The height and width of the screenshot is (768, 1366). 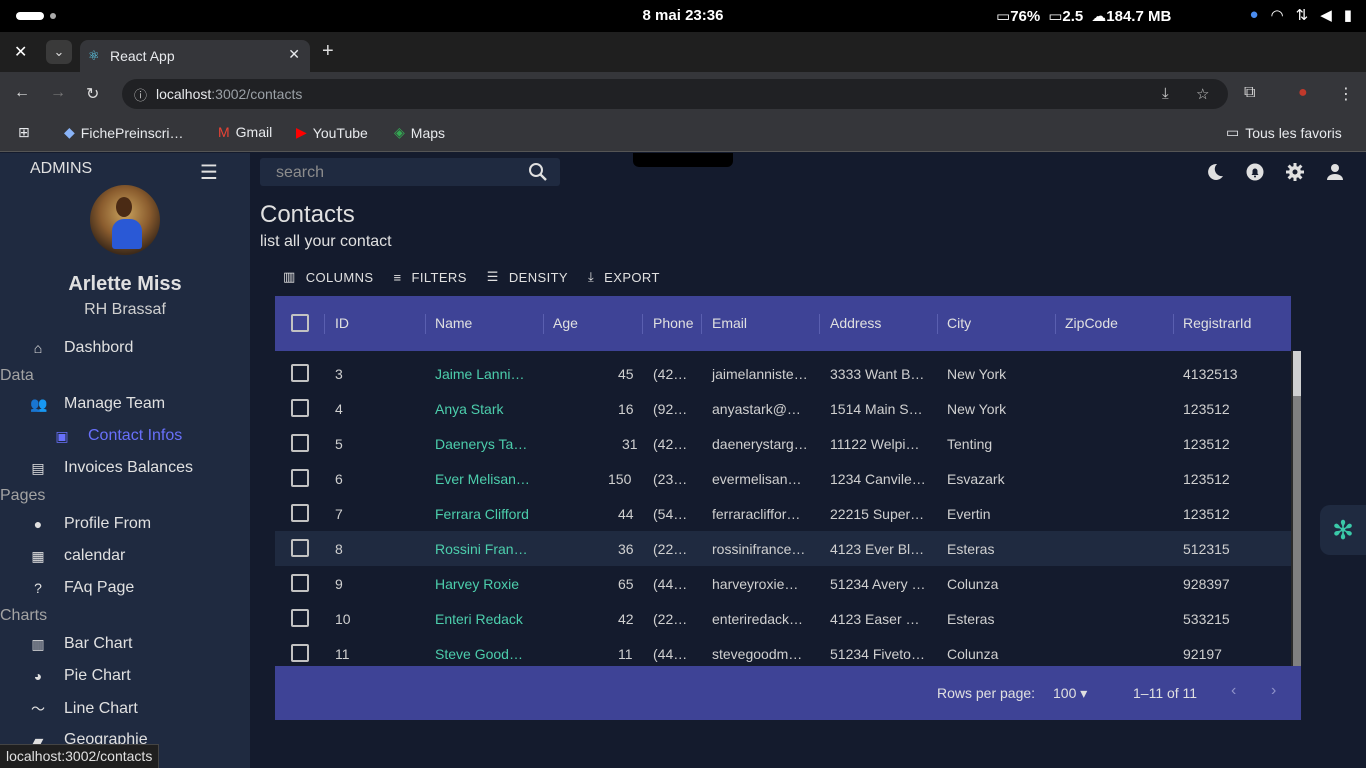 I want to click on sidebar-item-profile: ● Profile From, so click(x=90, y=524).